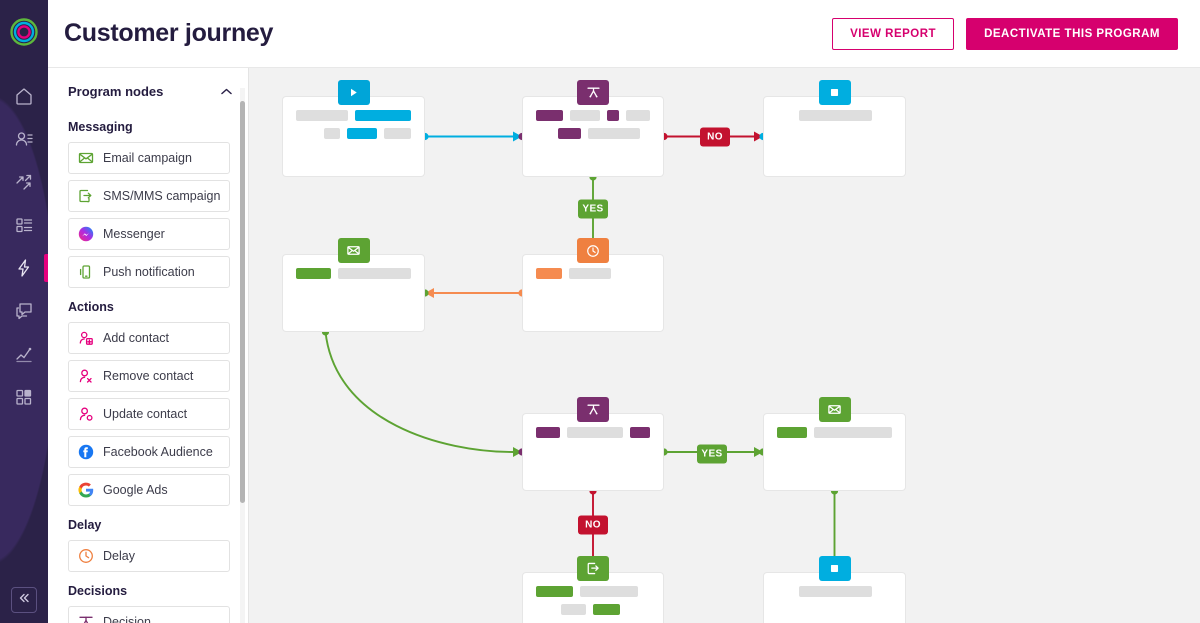 The height and width of the screenshot is (623, 1200). I want to click on rail-item-contacts, so click(24, 138).